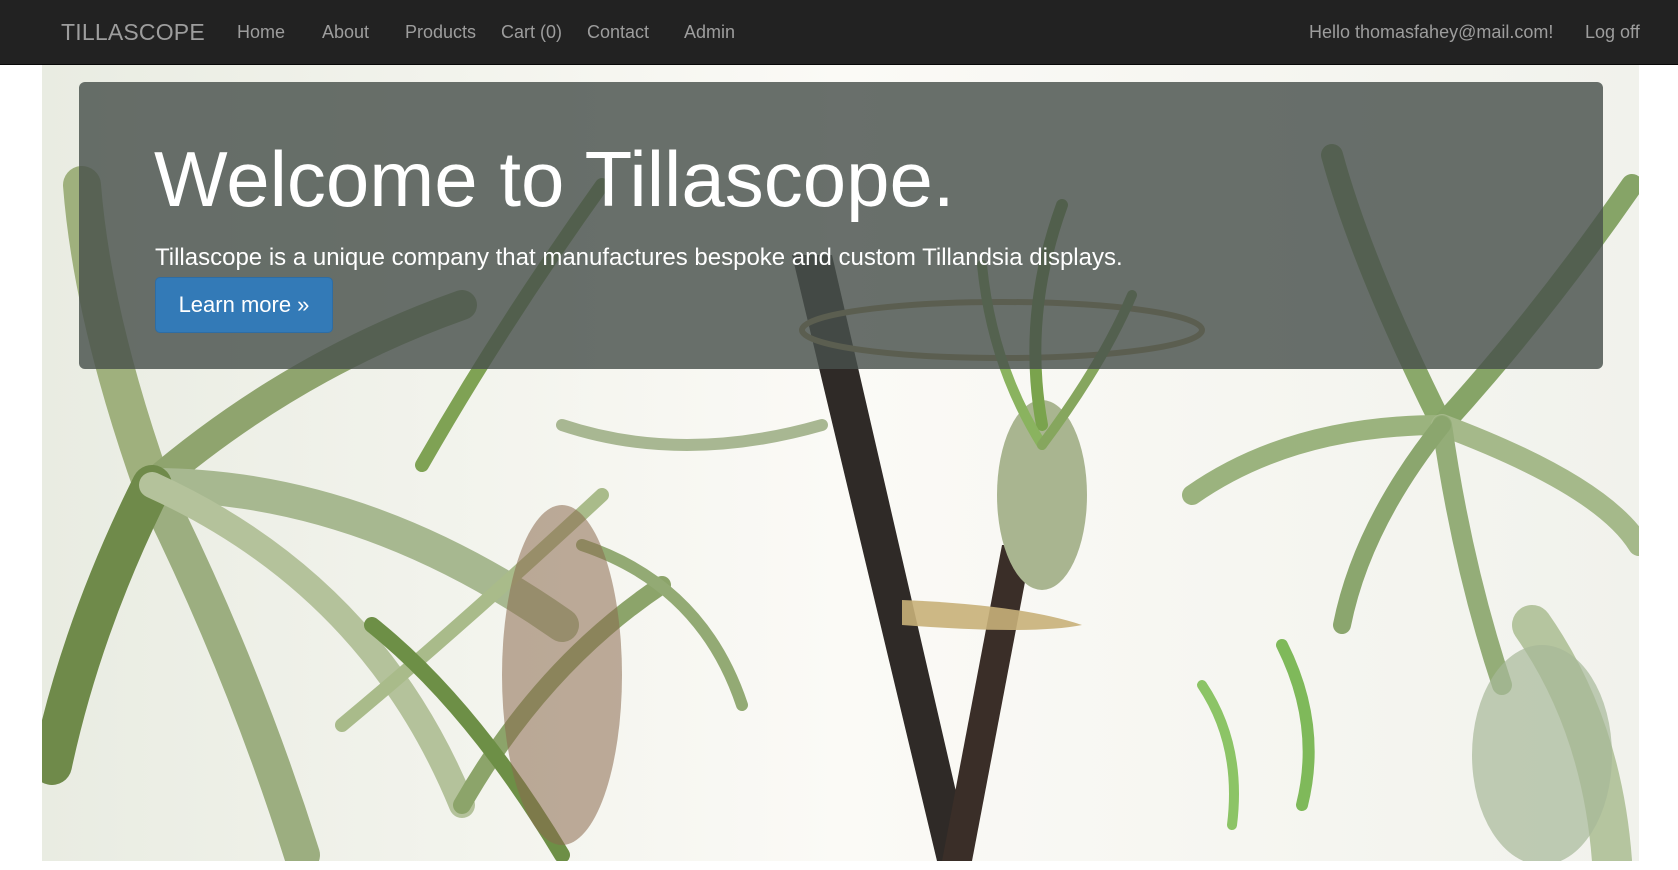  I want to click on nav-admin: Admin, so click(709, 32).